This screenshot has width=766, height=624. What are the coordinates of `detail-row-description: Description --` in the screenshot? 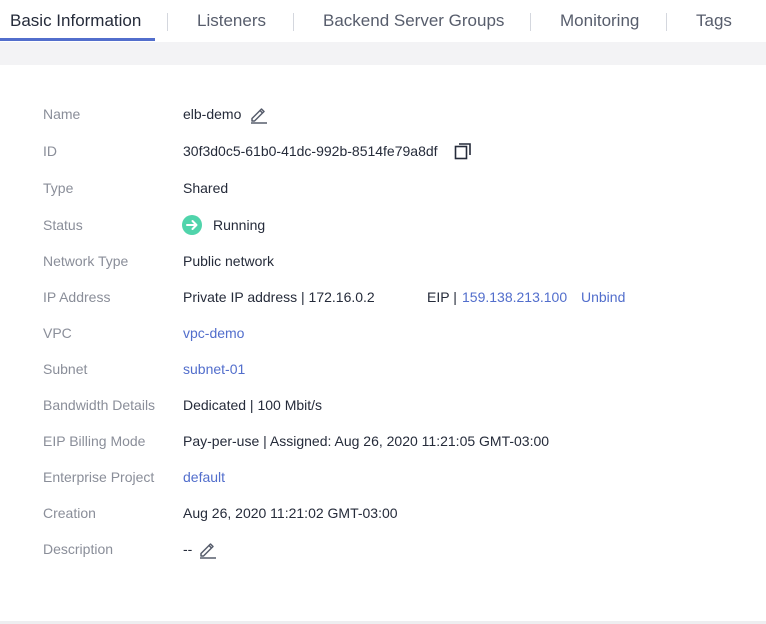 It's located at (383, 549).